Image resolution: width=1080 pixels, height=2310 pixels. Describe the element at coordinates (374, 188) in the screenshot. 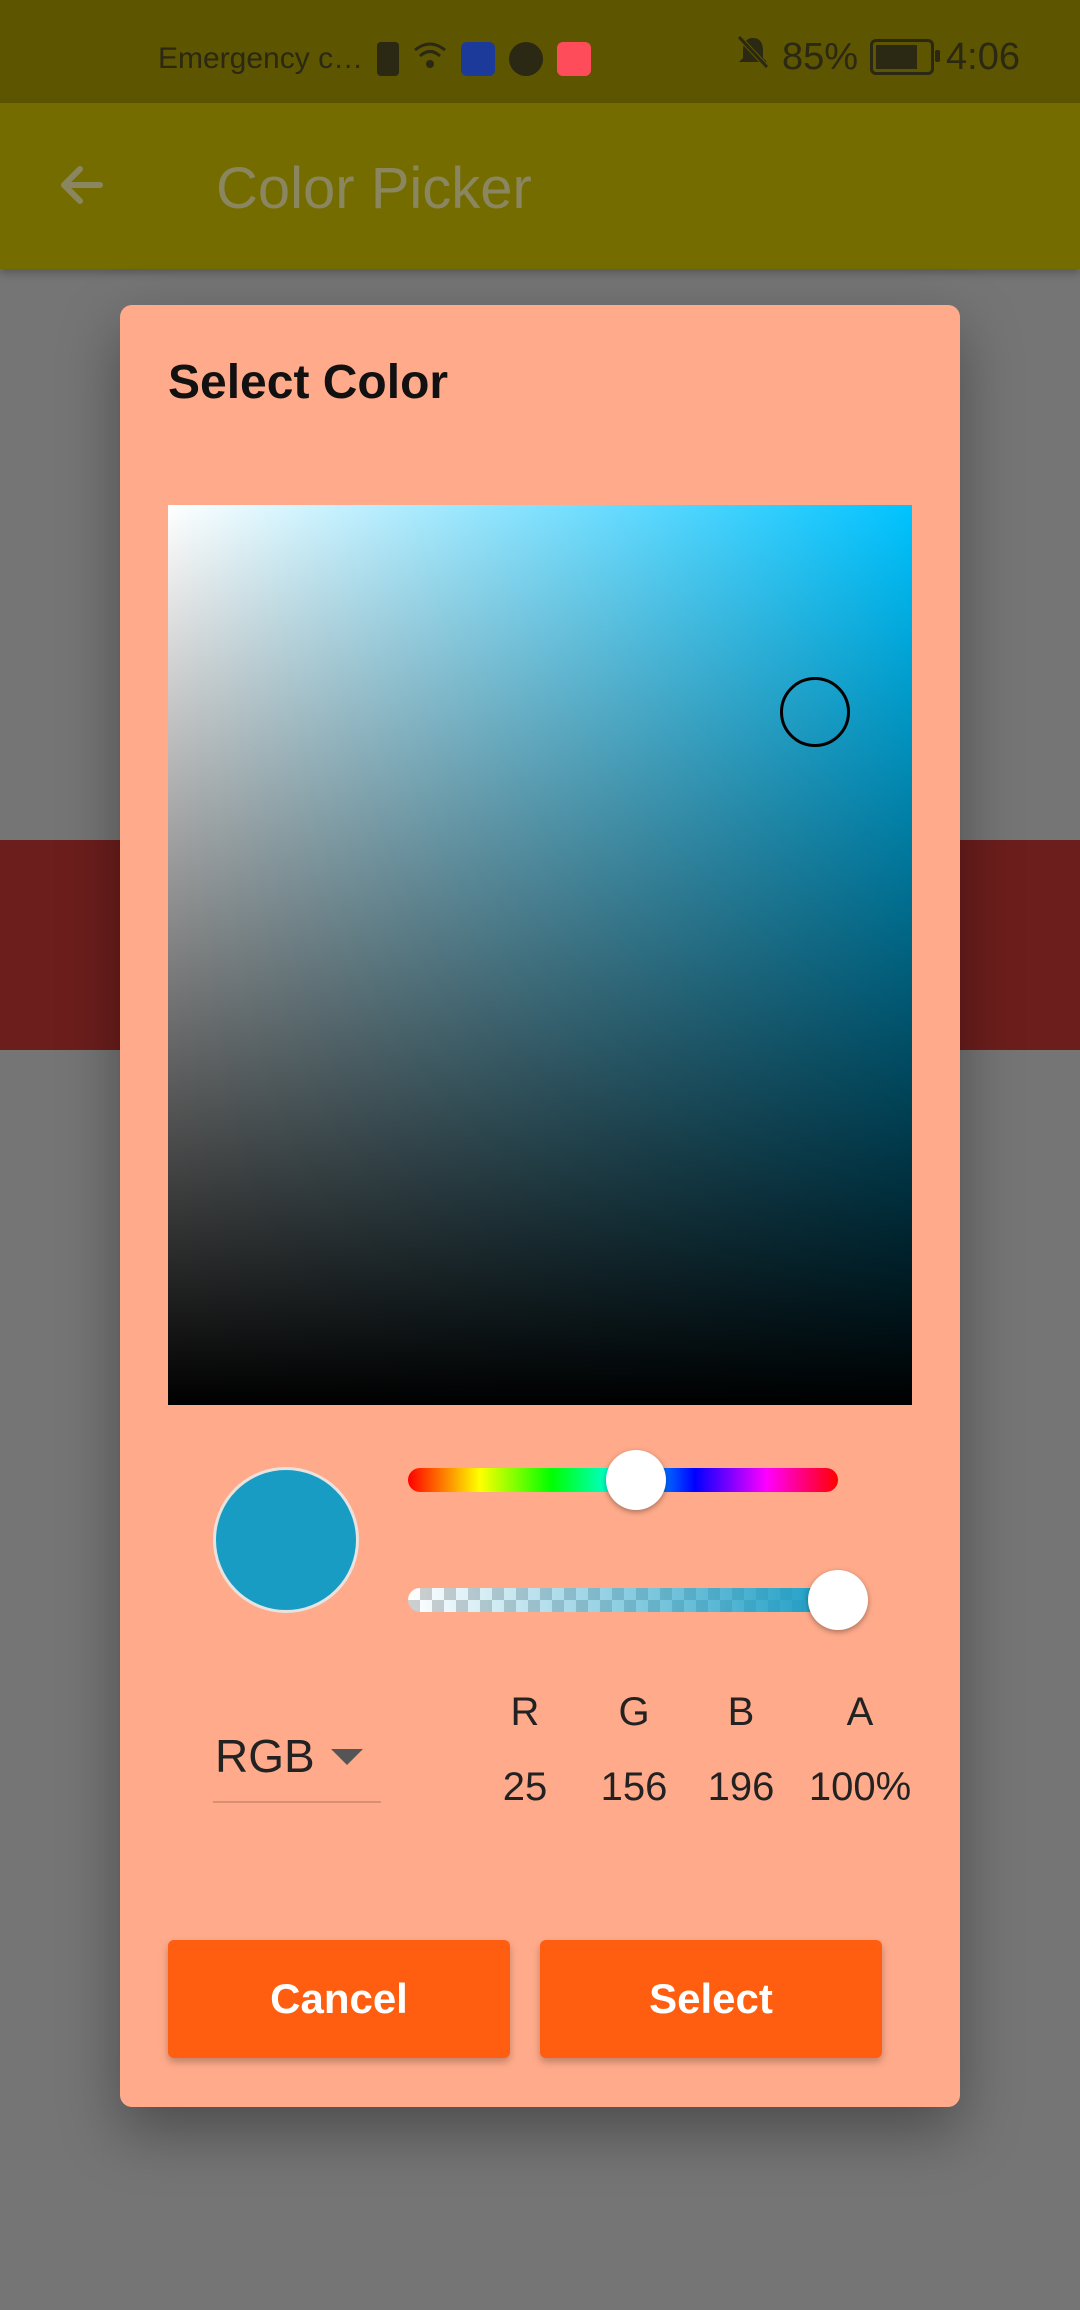

I see `page-title: Color Picker` at that location.